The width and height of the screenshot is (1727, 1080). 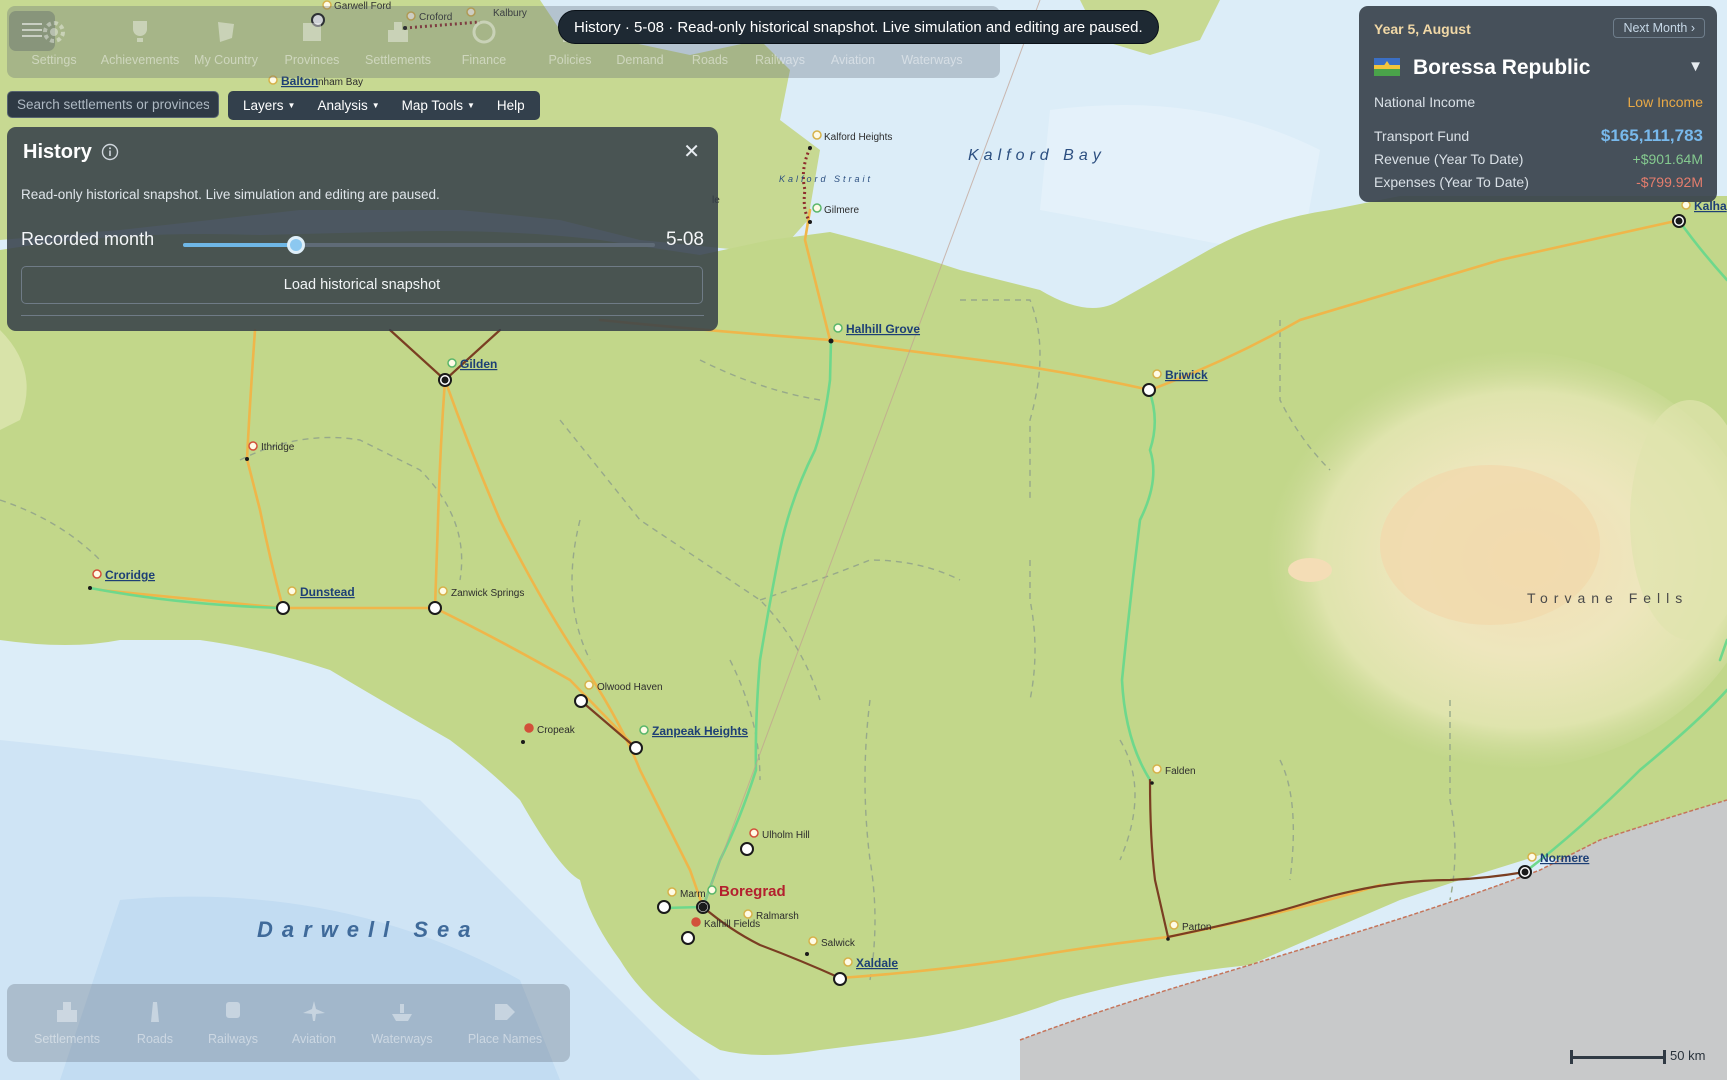 What do you see at coordinates (684, 239) in the screenshot?
I see `recorded-month-value: 5-08` at bounding box center [684, 239].